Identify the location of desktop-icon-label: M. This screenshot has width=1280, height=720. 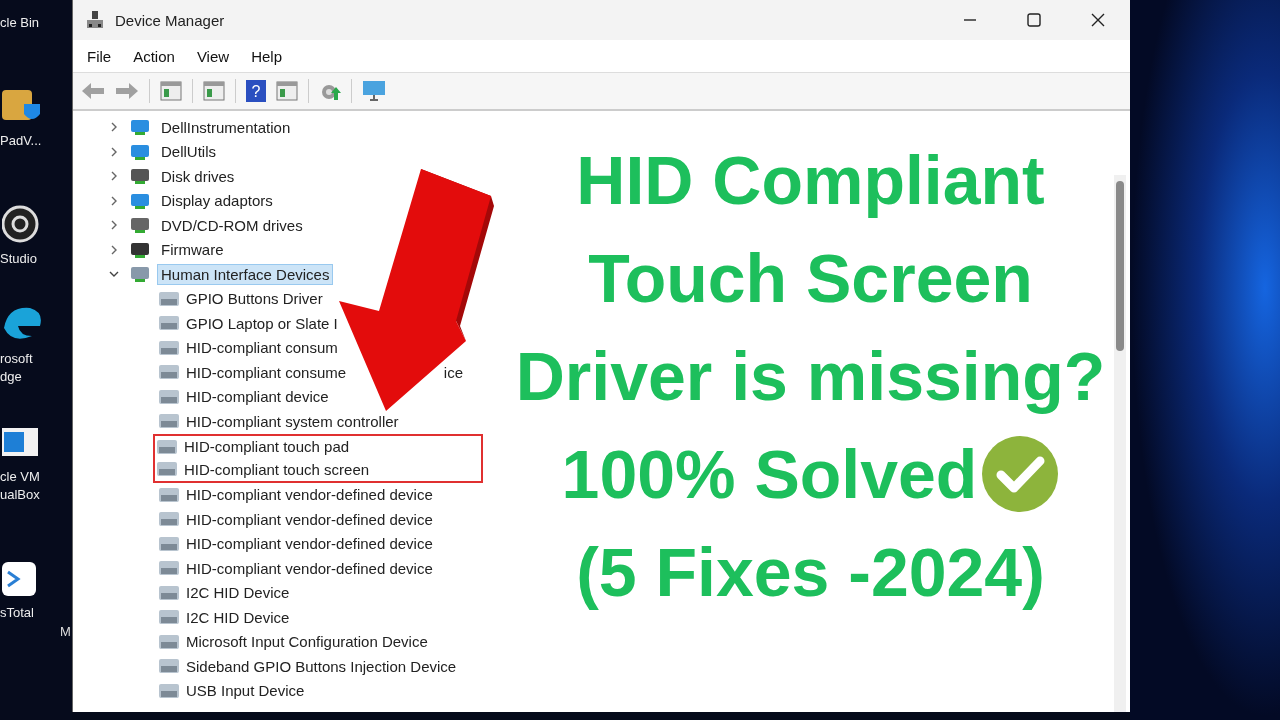
(65, 631).